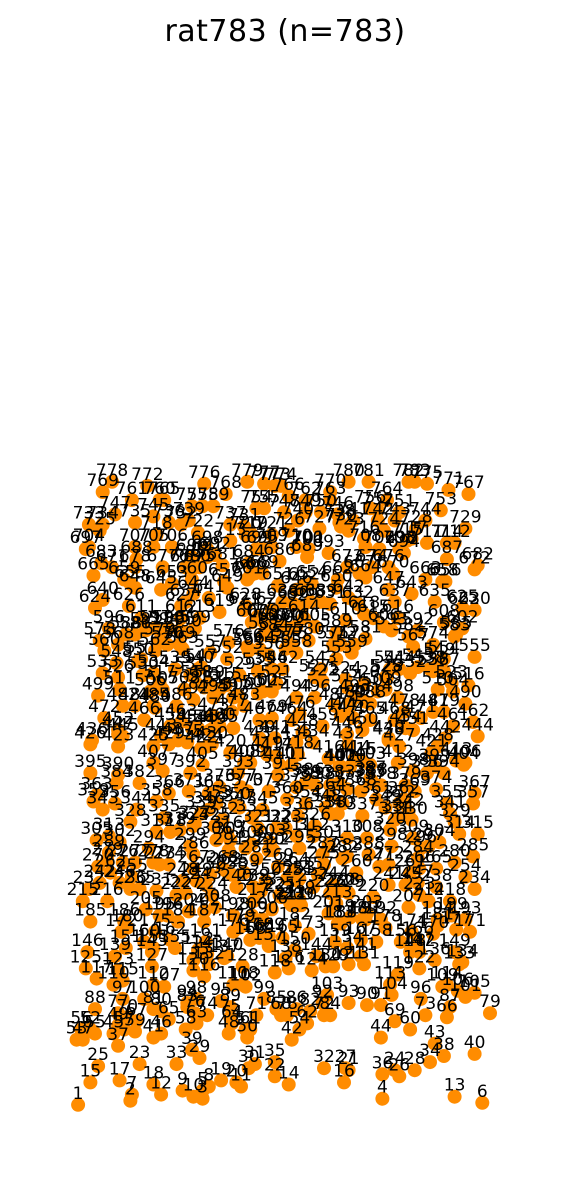  What do you see at coordinates (98, 1055) in the screenshot?
I see `point-label: 25` at bounding box center [98, 1055].